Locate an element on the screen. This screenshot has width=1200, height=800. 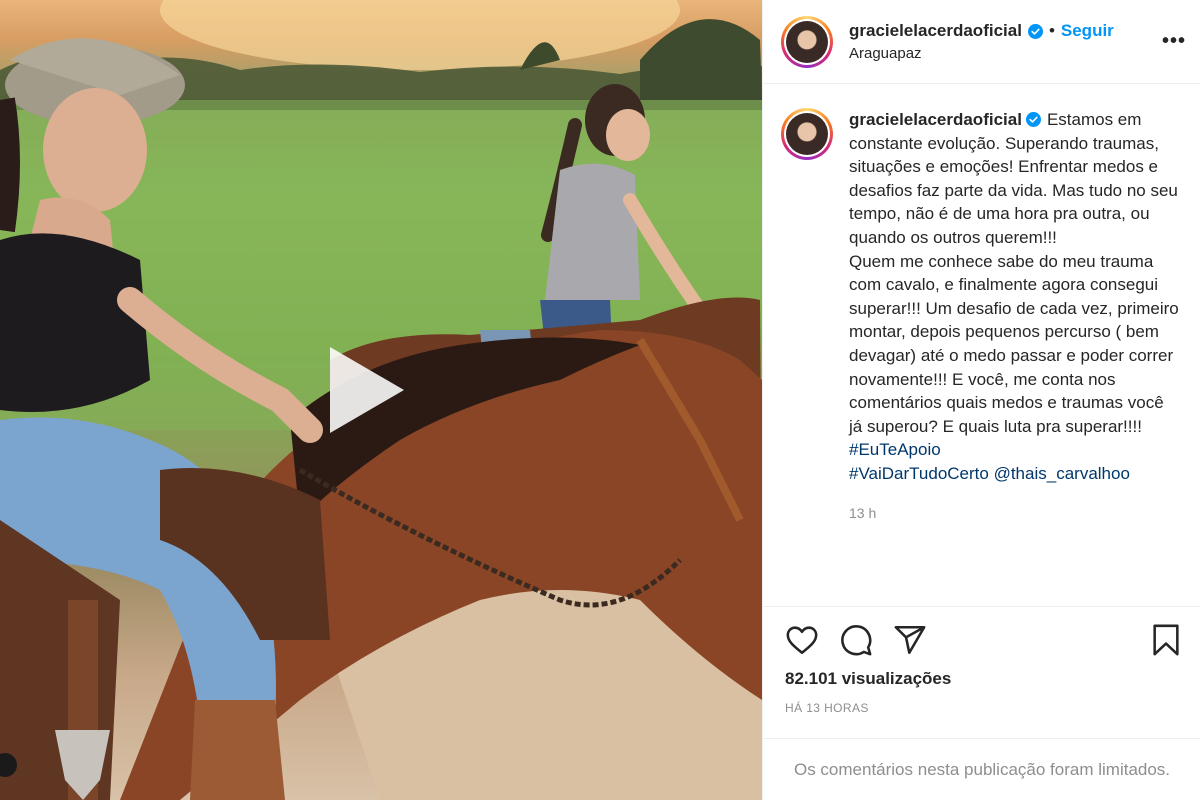
caption-avatar is located at coordinates (807, 134).